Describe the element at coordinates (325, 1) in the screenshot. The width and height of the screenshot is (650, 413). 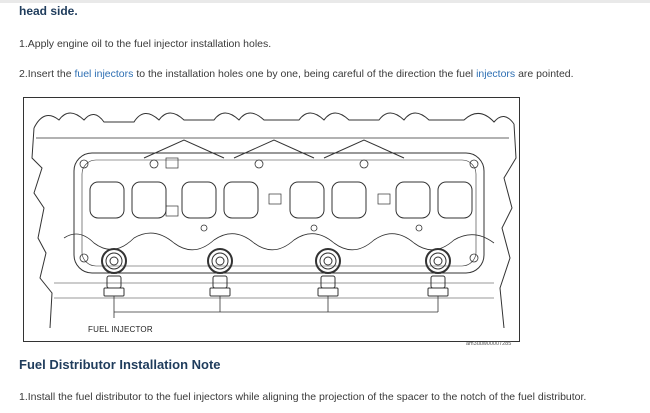
I see `top-scroll-strip` at that location.